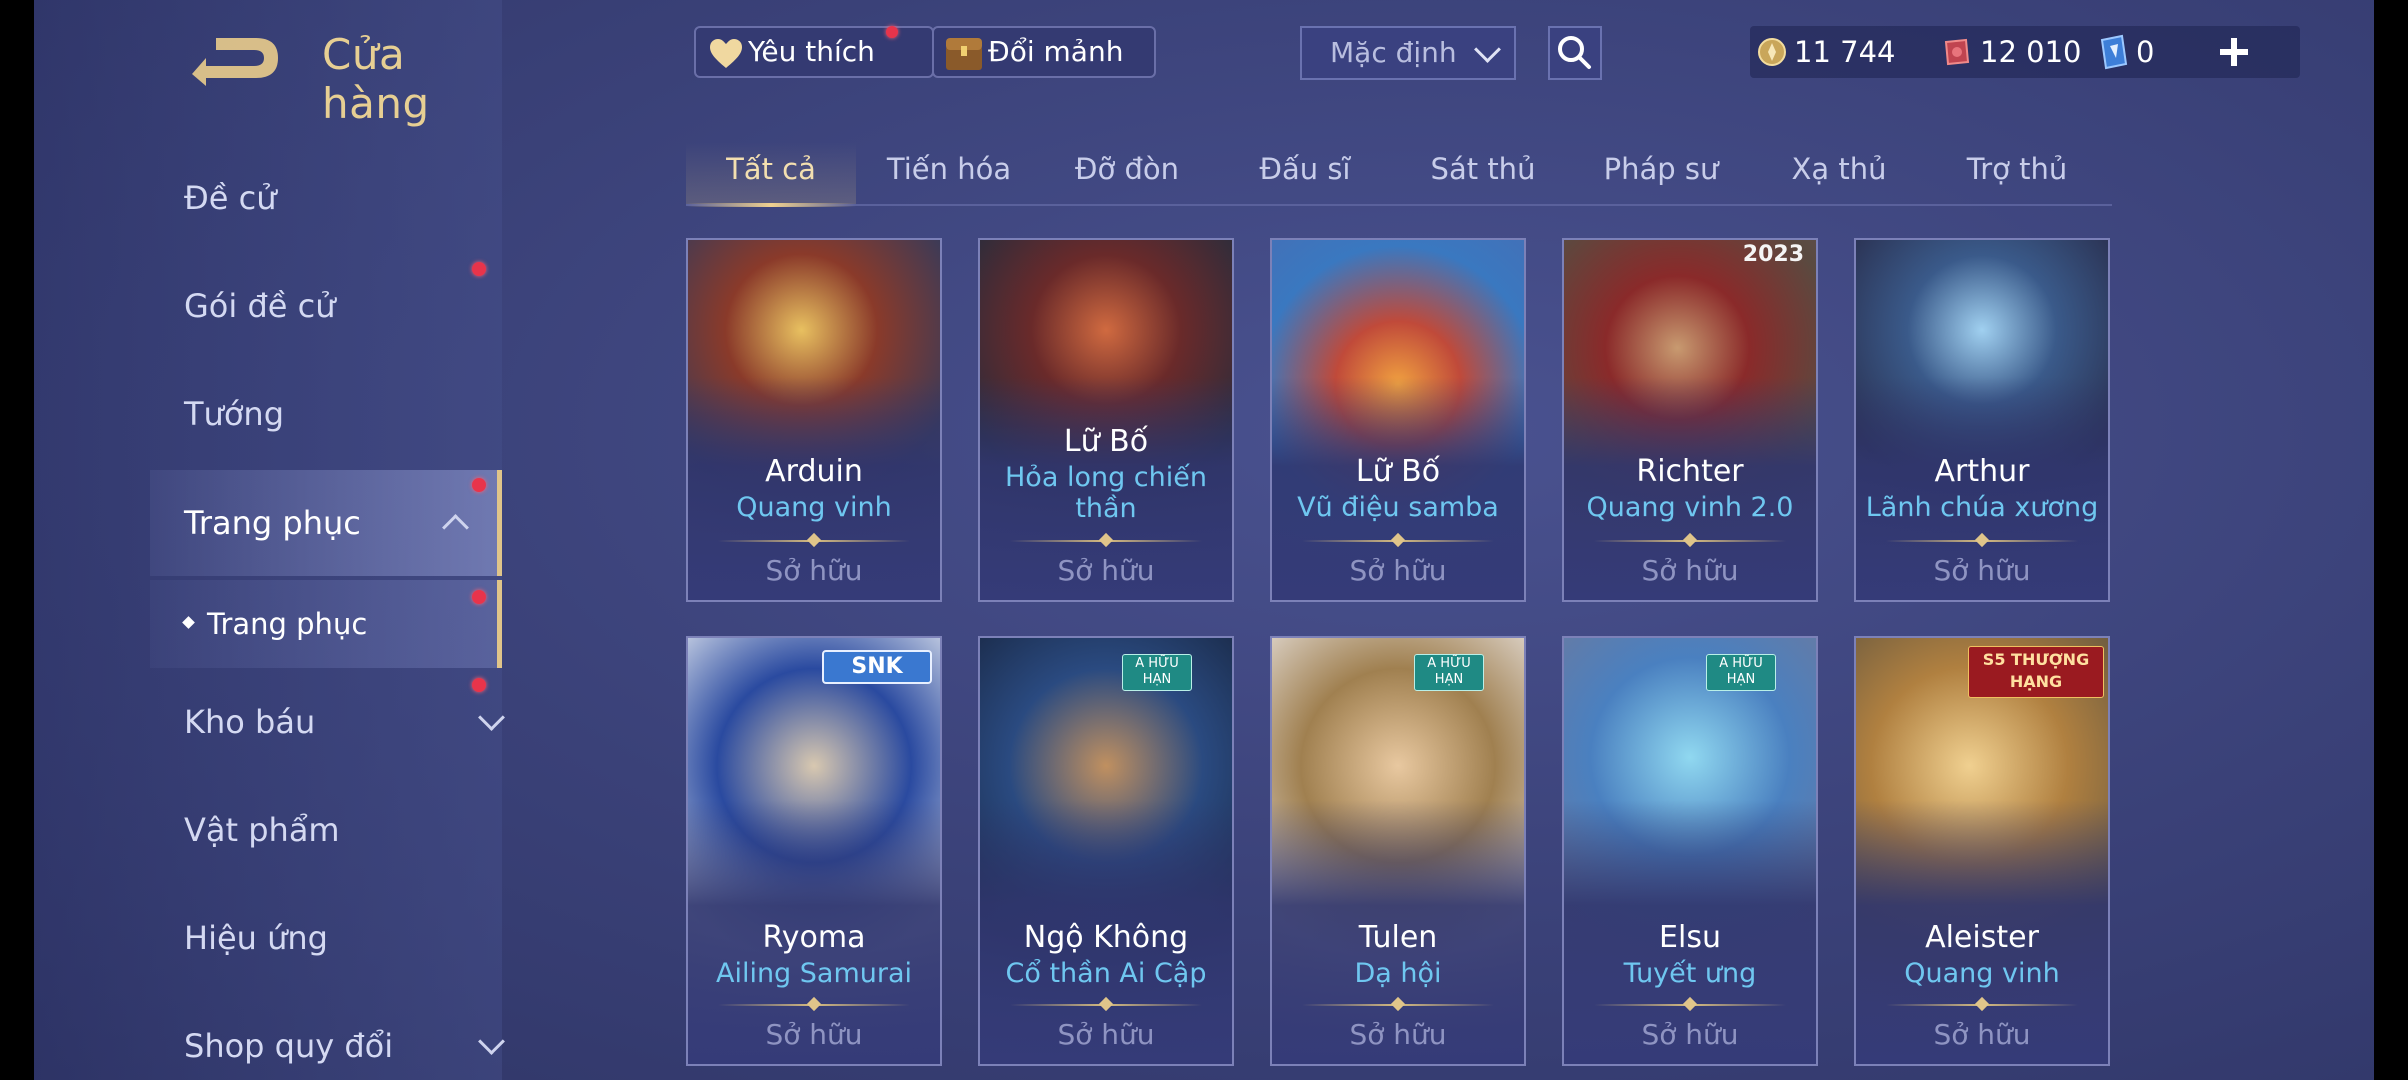 This screenshot has height=1080, width=2408. I want to click on tab-mage: Pháp sư, so click(1661, 173).